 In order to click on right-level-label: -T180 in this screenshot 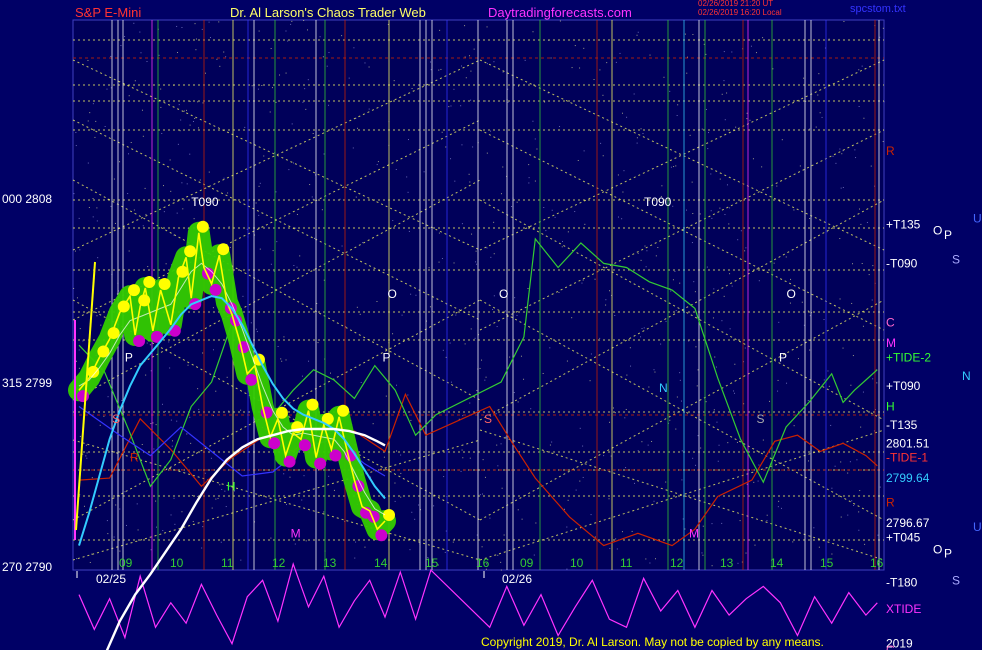, I will do `click(902, 582)`.